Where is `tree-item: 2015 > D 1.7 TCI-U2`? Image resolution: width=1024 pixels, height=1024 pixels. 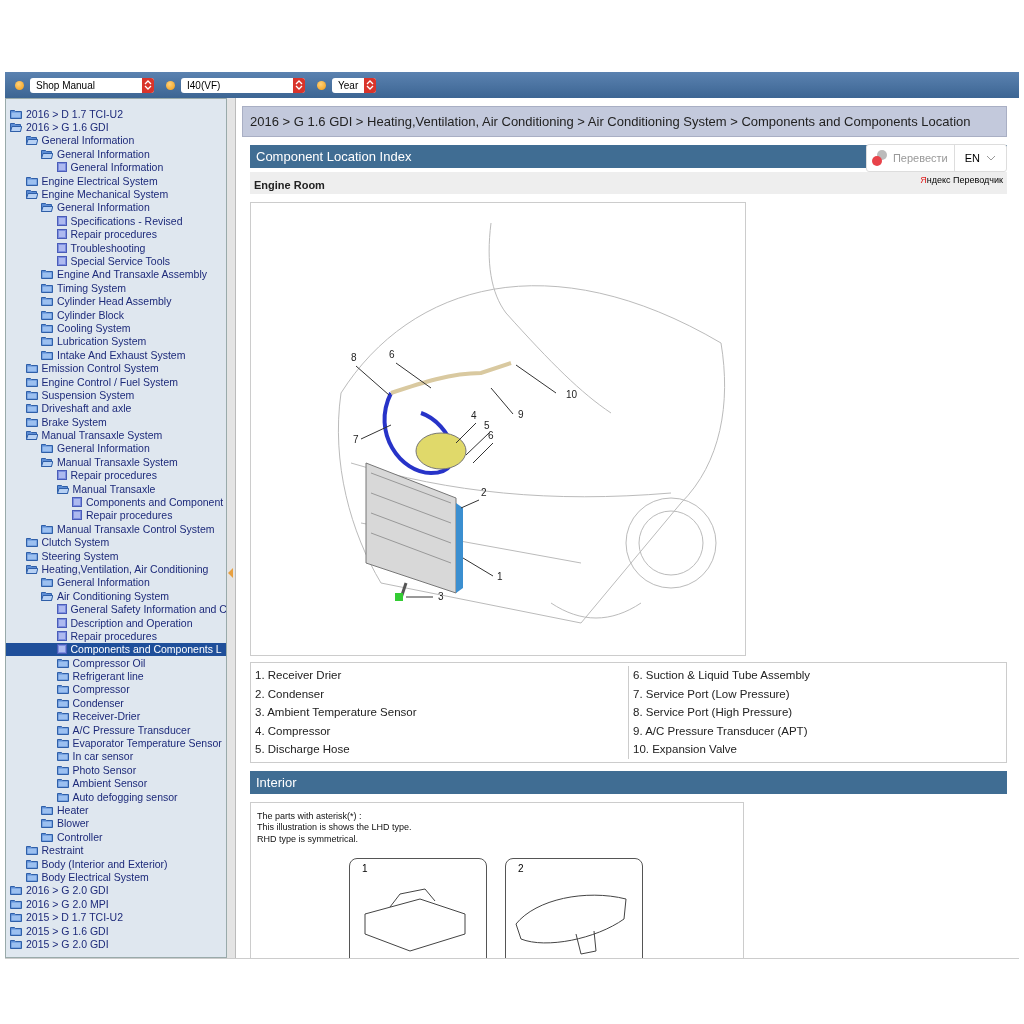 tree-item: 2015 > D 1.7 TCI-U2 is located at coordinates (116, 917).